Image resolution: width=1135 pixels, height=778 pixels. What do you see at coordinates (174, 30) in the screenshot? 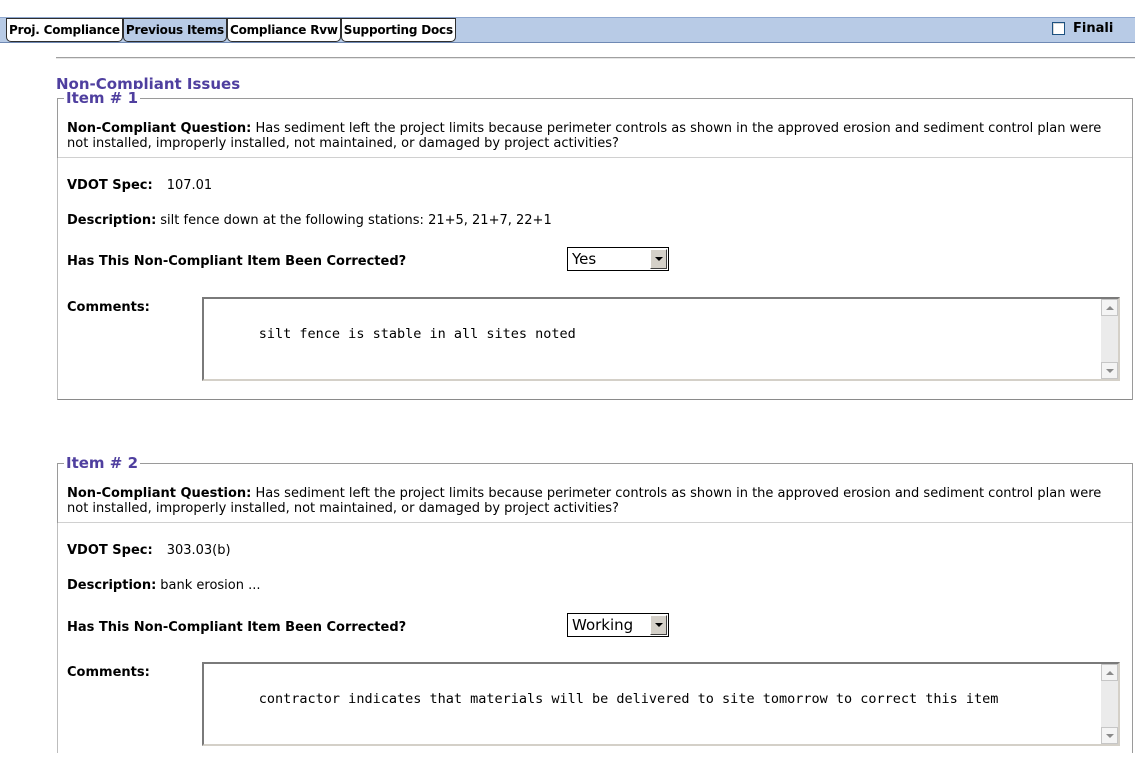
I see `tab-previous-items: Previous Items` at bounding box center [174, 30].